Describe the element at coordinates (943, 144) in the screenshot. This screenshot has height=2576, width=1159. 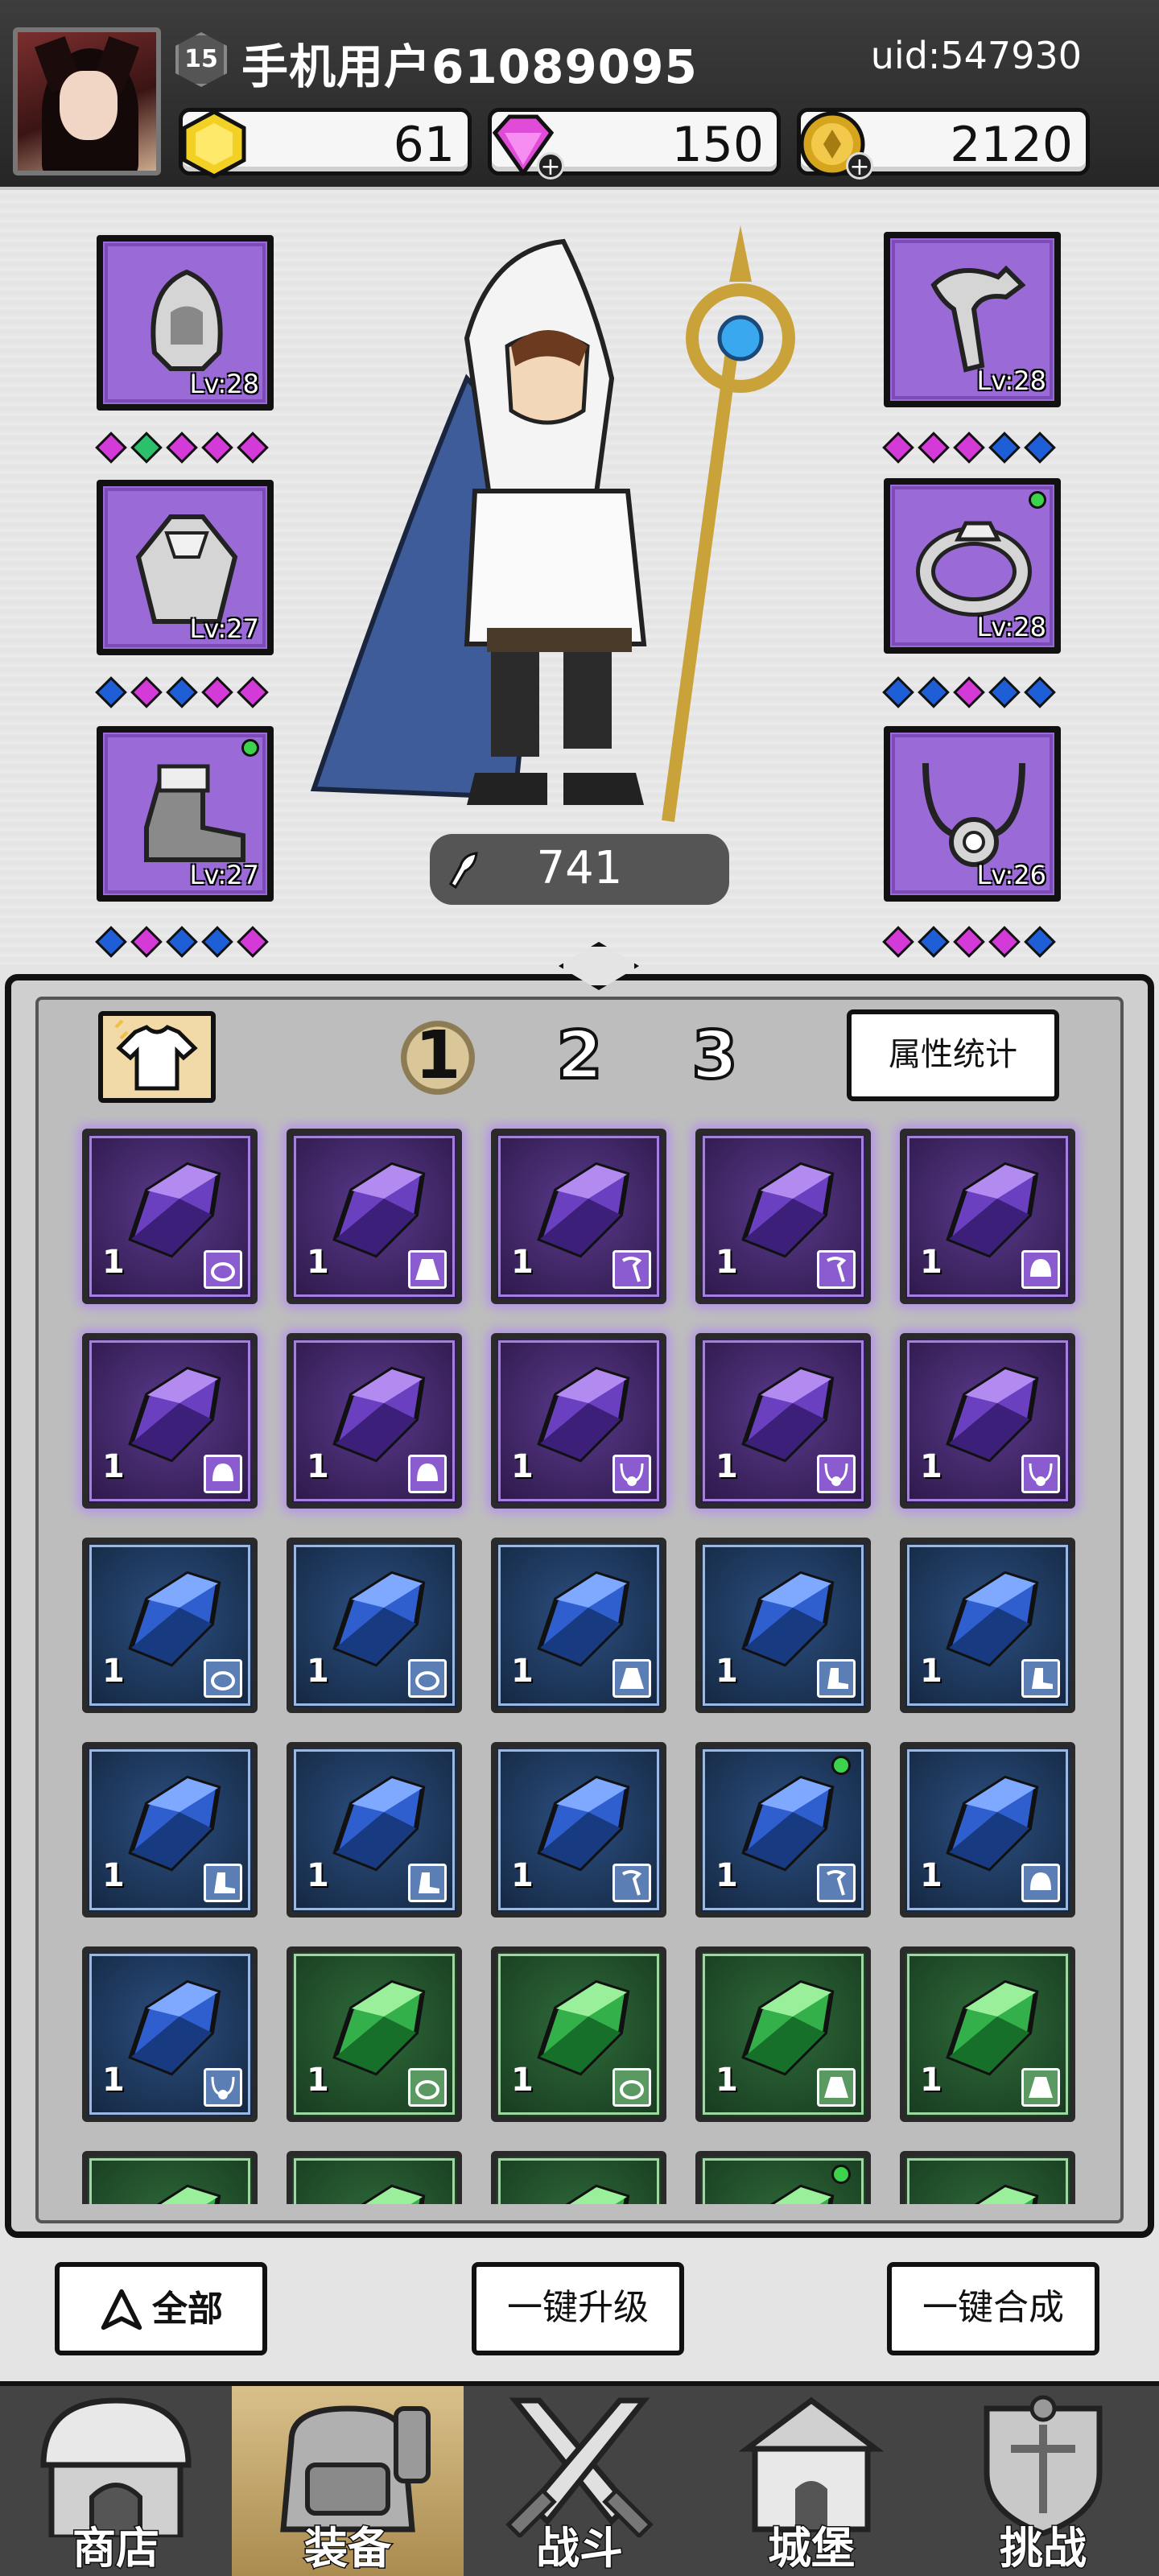
I see `coin-currency: + 2120` at that location.